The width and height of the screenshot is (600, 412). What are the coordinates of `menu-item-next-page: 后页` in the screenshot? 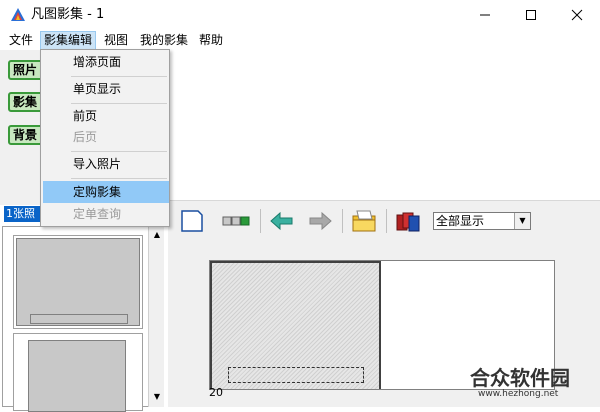 It's located at (85, 137).